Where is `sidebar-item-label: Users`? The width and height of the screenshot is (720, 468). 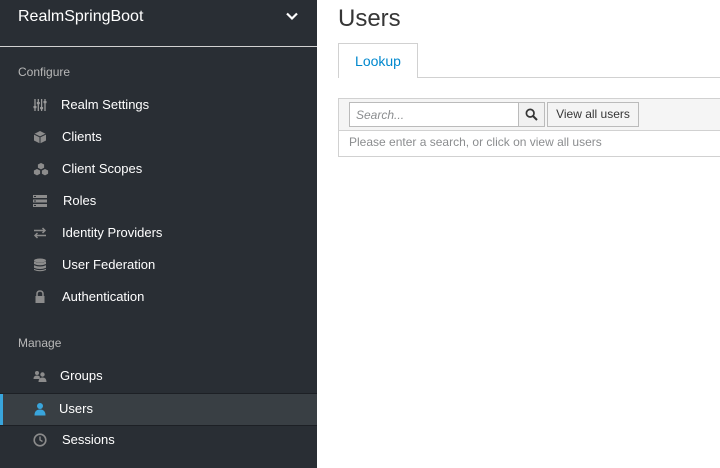
sidebar-item-label: Users is located at coordinates (76, 408).